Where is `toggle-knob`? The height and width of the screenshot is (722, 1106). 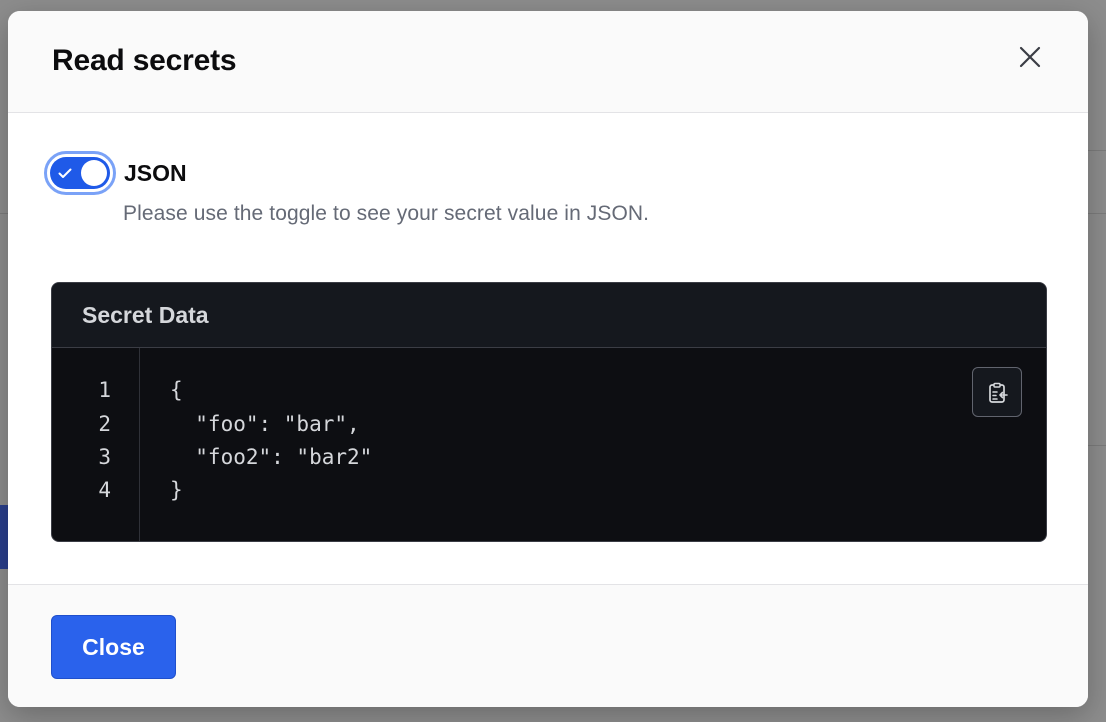 toggle-knob is located at coordinates (94, 173).